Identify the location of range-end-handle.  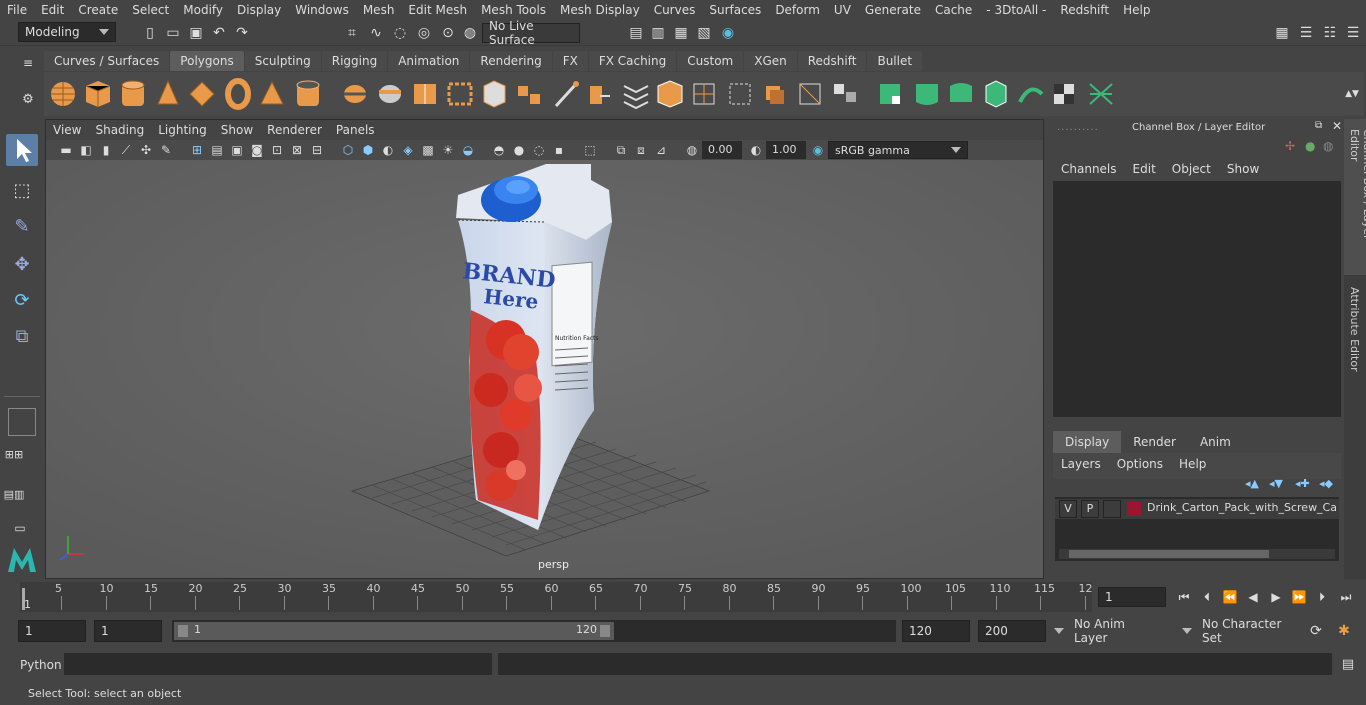
(605, 631).